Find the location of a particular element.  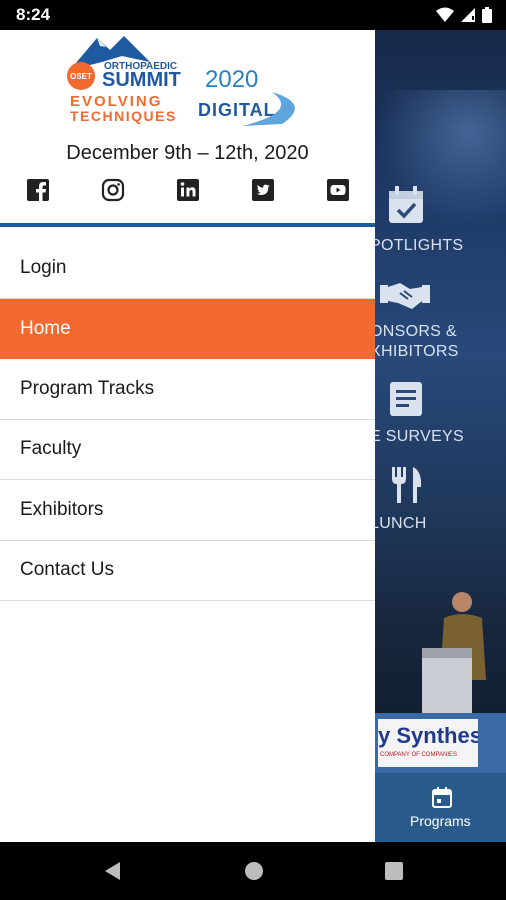

sponsor-subtext: COMPANY OF COMPANIES is located at coordinates (419, 755).